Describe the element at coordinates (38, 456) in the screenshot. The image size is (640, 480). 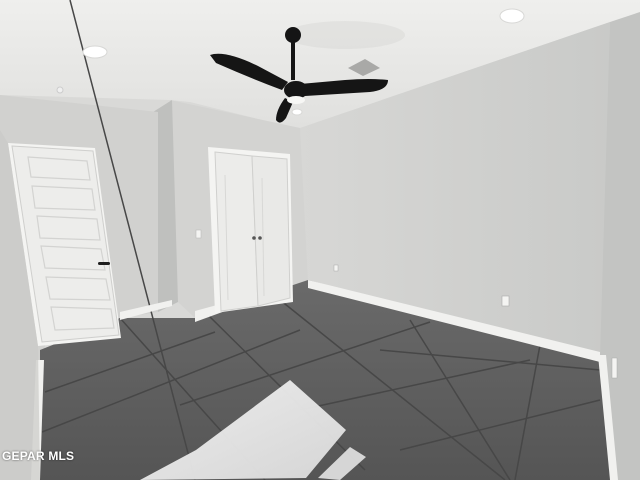
I see `photo-watermark: GEPAR MLS` at that location.